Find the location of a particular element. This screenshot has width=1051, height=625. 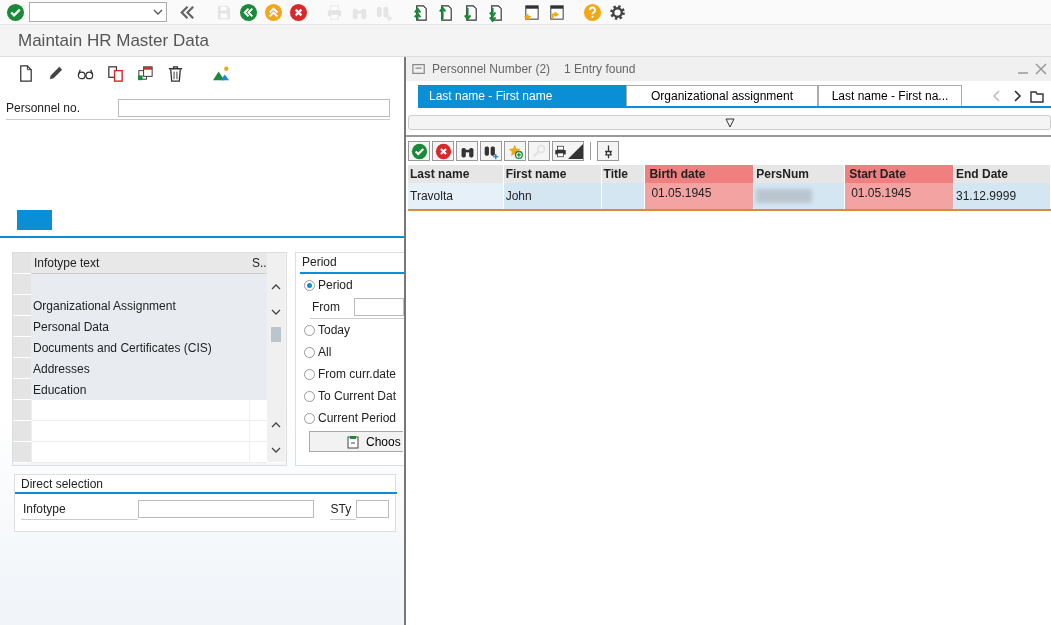

list-icon is located at coordinates (419, 69).